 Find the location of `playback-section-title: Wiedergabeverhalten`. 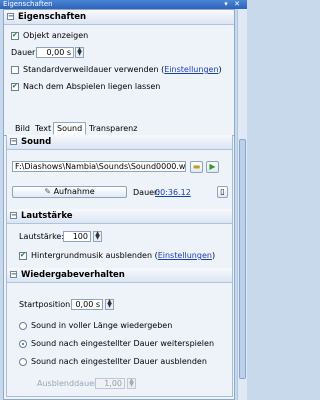

playback-section-title: Wiedergabeverhalten is located at coordinates (73, 275).